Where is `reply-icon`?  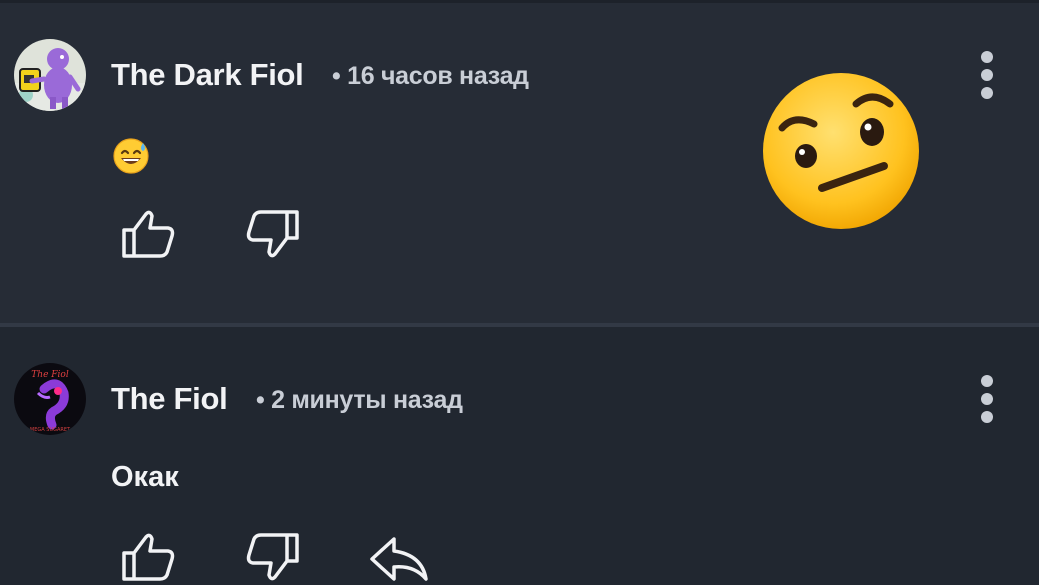
reply-icon is located at coordinates (399, 559).